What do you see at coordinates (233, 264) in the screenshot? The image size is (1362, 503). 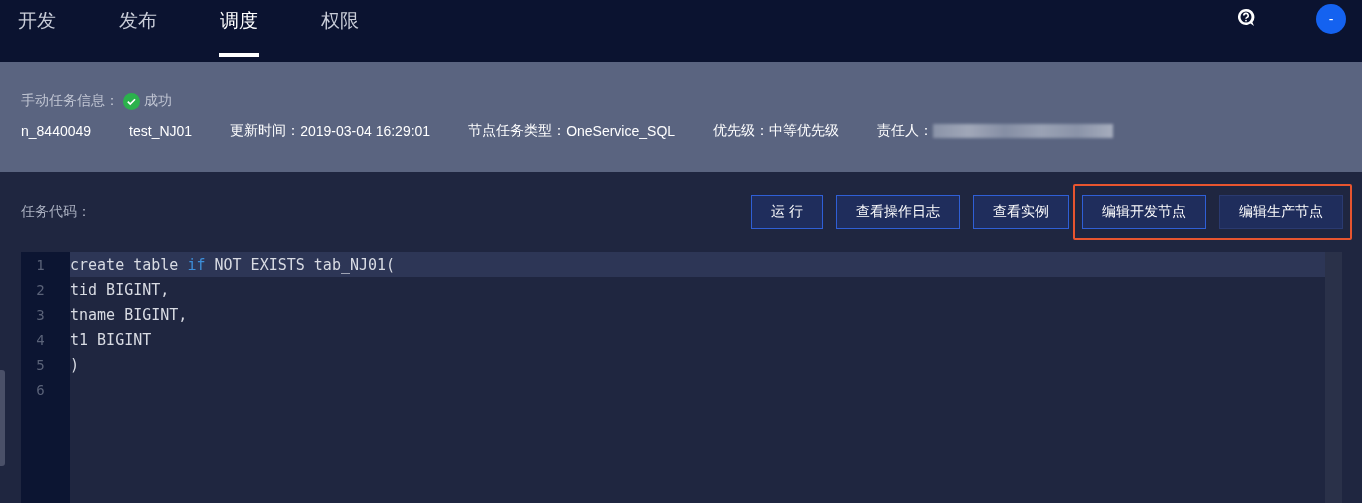 I see `code-line: create table if NOT EXISTS tab_NJ01(` at bounding box center [233, 264].